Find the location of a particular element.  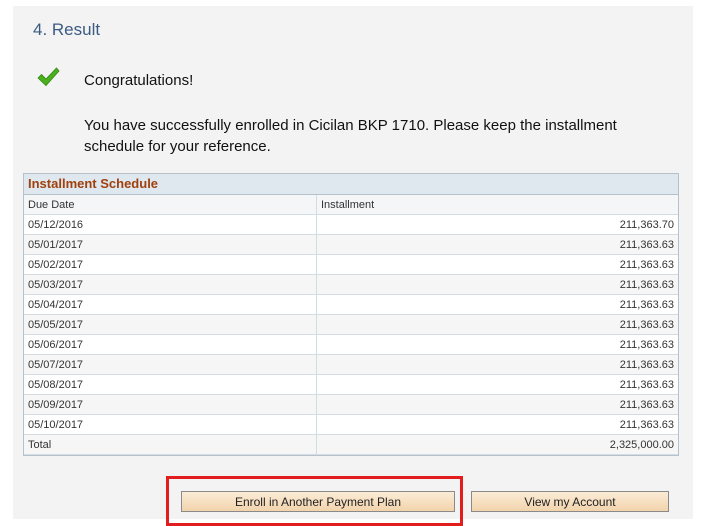

due-date-cell: 05/12/2016 is located at coordinates (170, 224).